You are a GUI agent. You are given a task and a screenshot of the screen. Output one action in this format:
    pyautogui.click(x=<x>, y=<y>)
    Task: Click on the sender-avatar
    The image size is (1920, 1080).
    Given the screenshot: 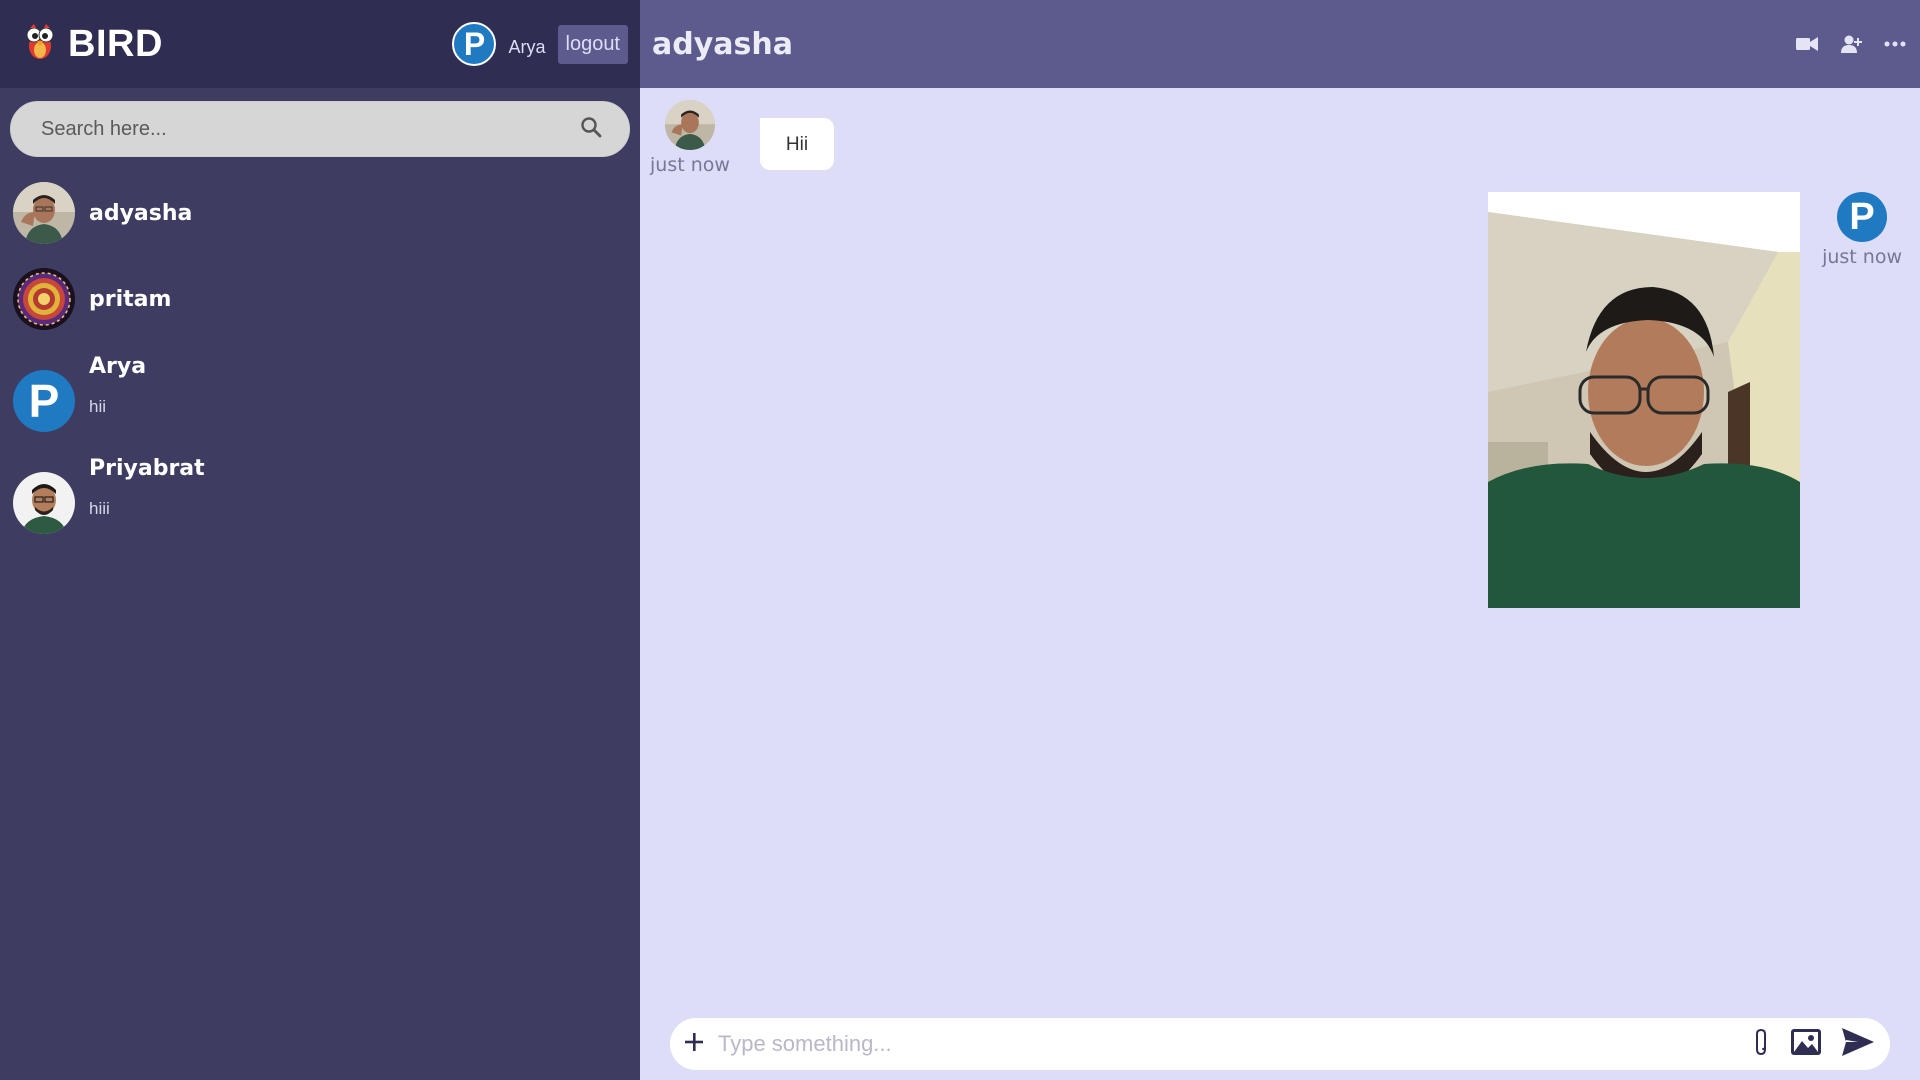 What is the action you would take?
    pyautogui.click(x=689, y=125)
    